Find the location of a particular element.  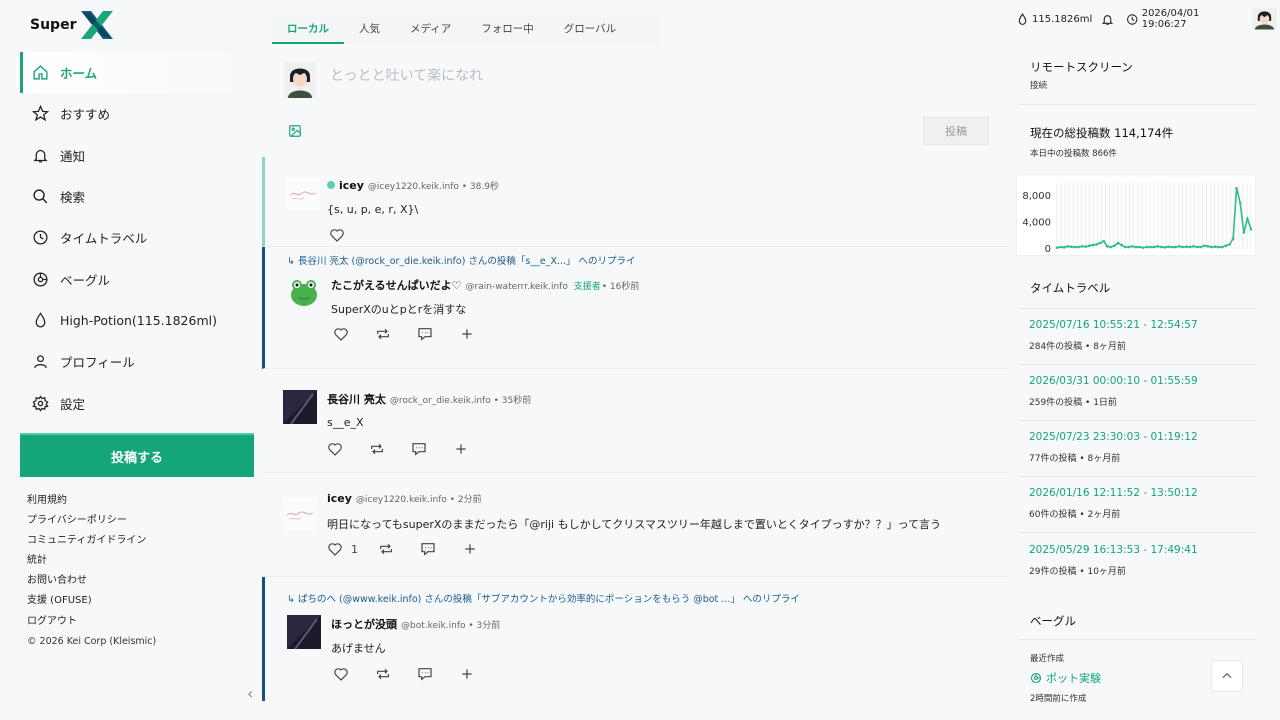

logo: Super is located at coordinates (73, 25).